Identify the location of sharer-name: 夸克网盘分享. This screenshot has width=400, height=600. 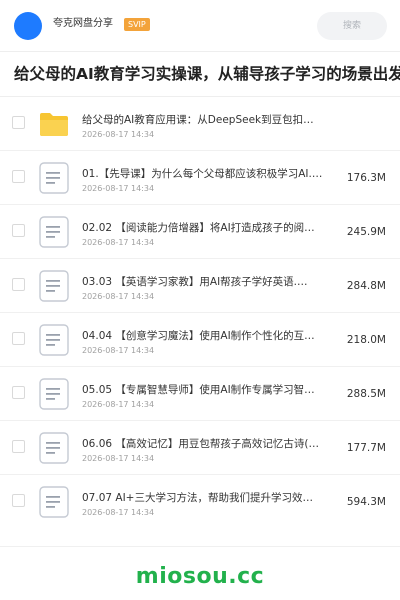
(83, 23).